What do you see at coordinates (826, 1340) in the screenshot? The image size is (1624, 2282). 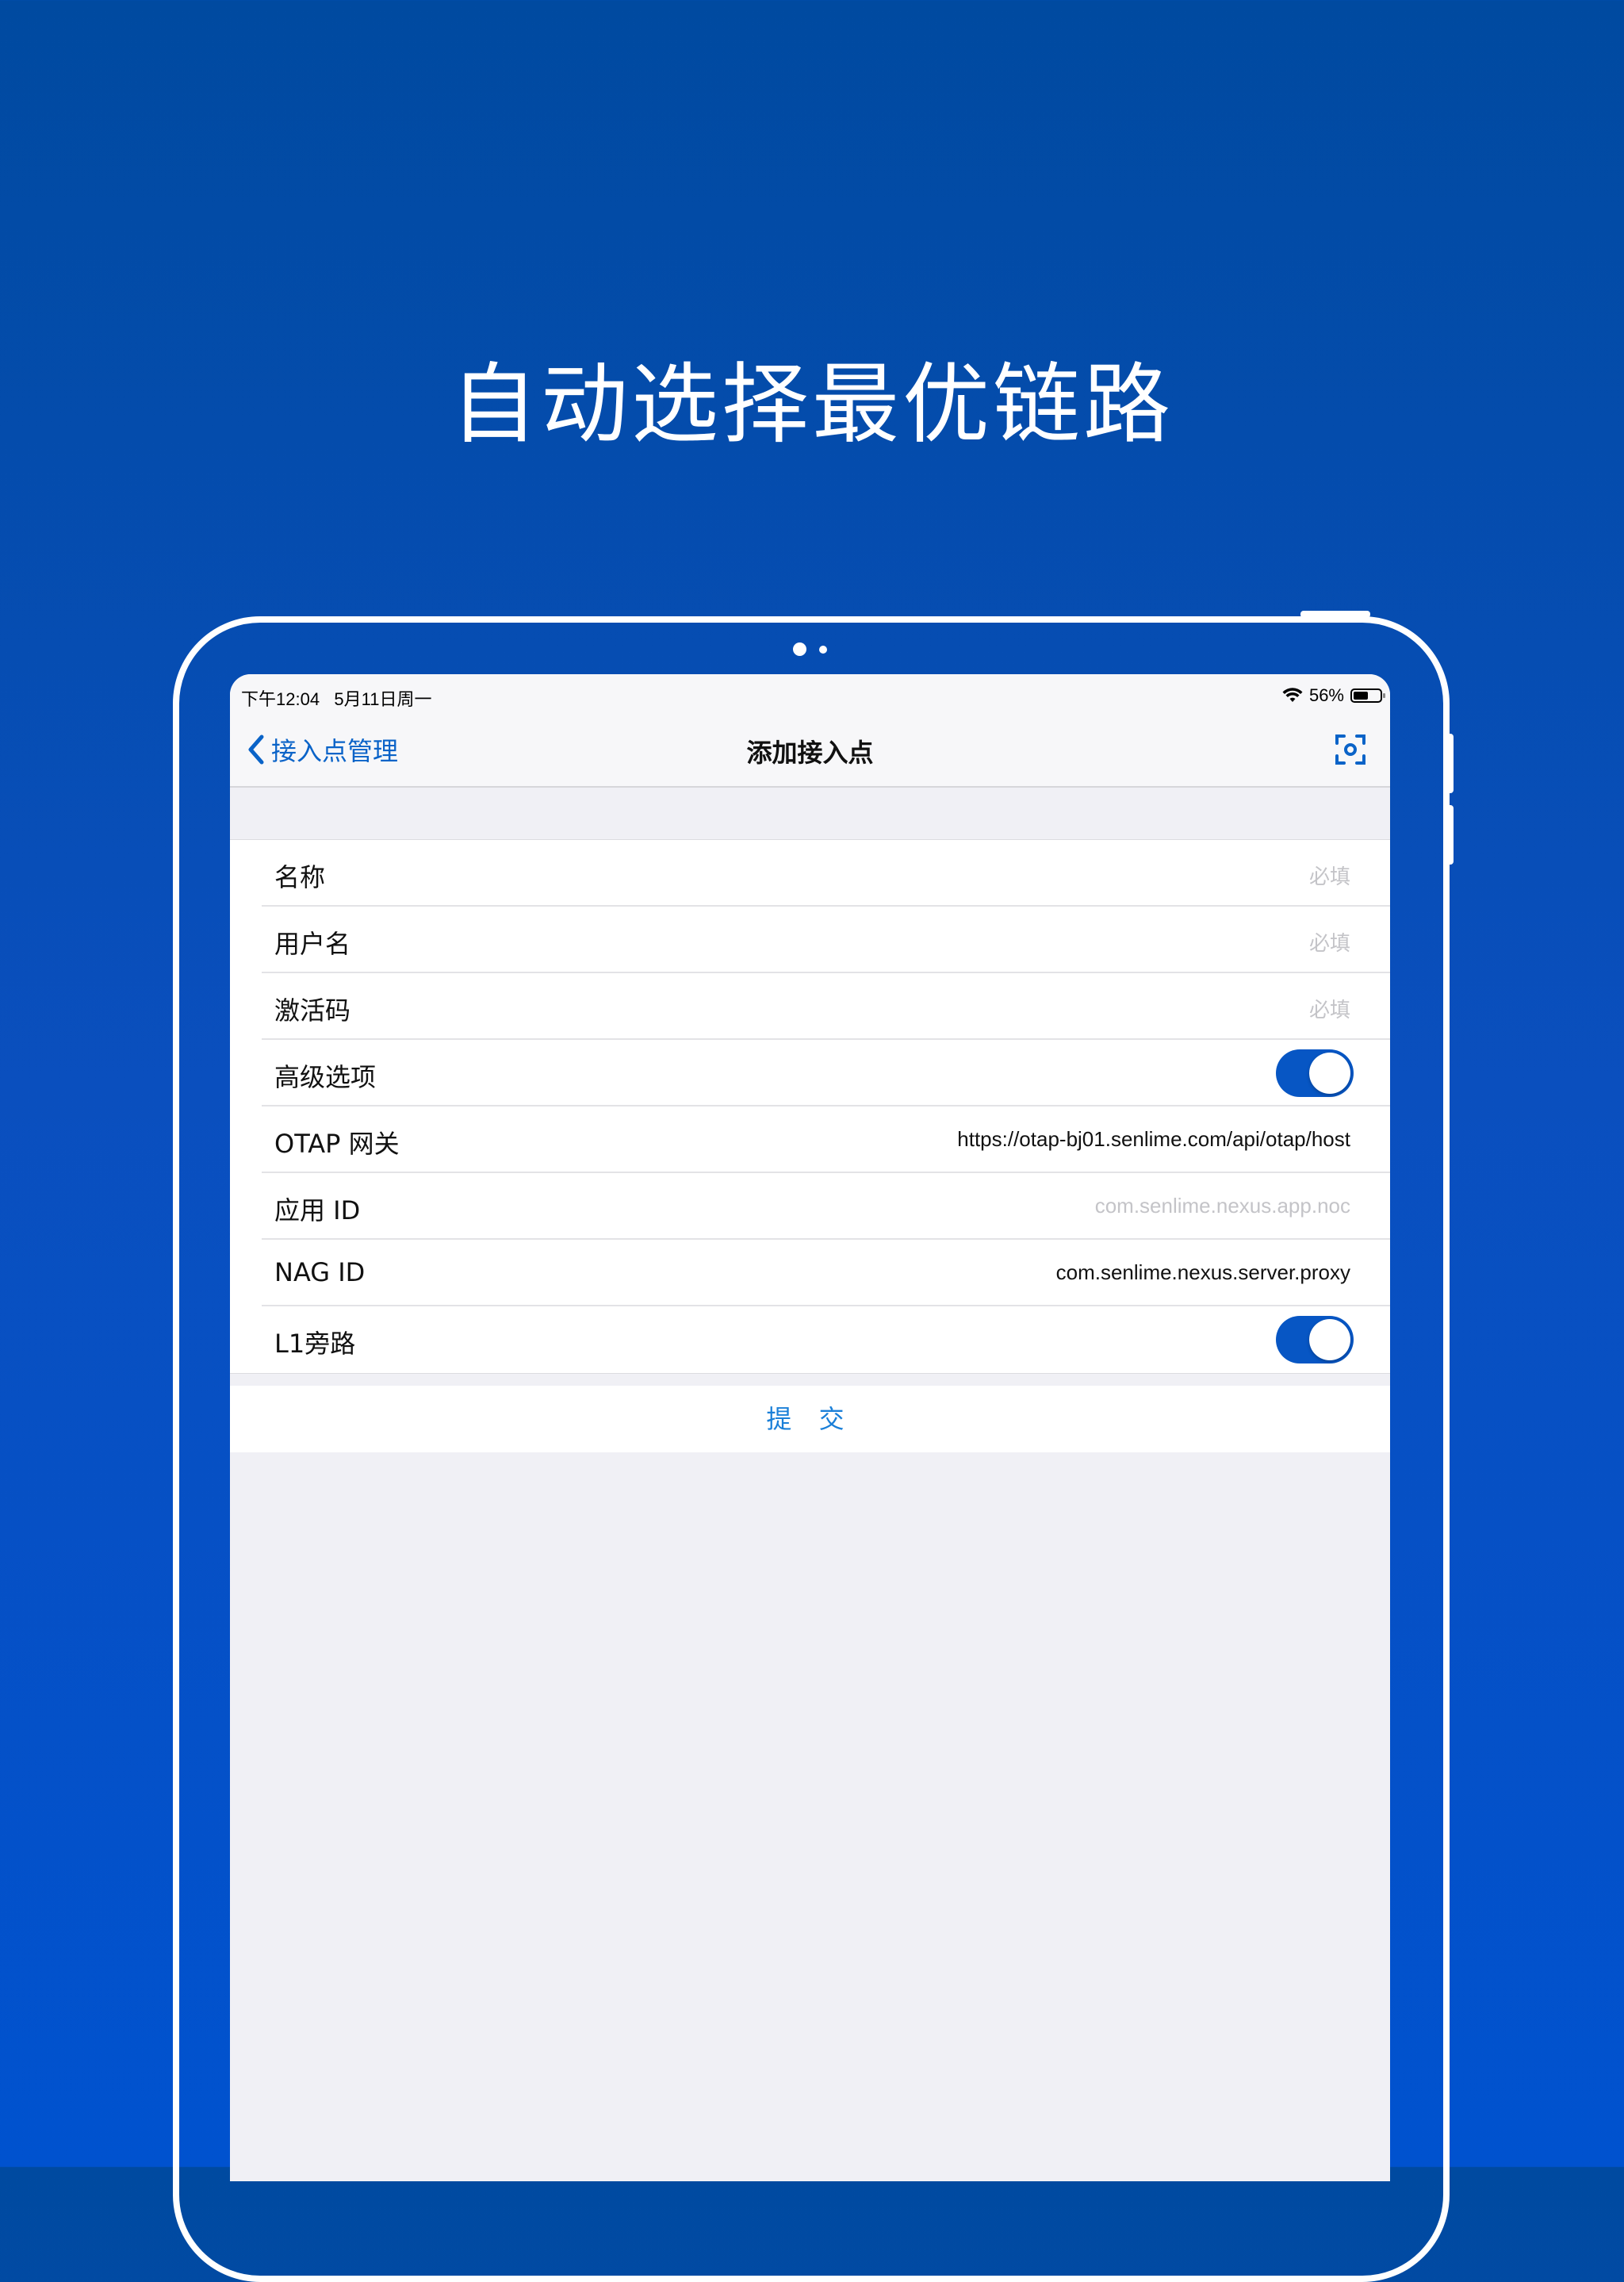 I see `form-row-l1-bypass: L1旁路` at bounding box center [826, 1340].